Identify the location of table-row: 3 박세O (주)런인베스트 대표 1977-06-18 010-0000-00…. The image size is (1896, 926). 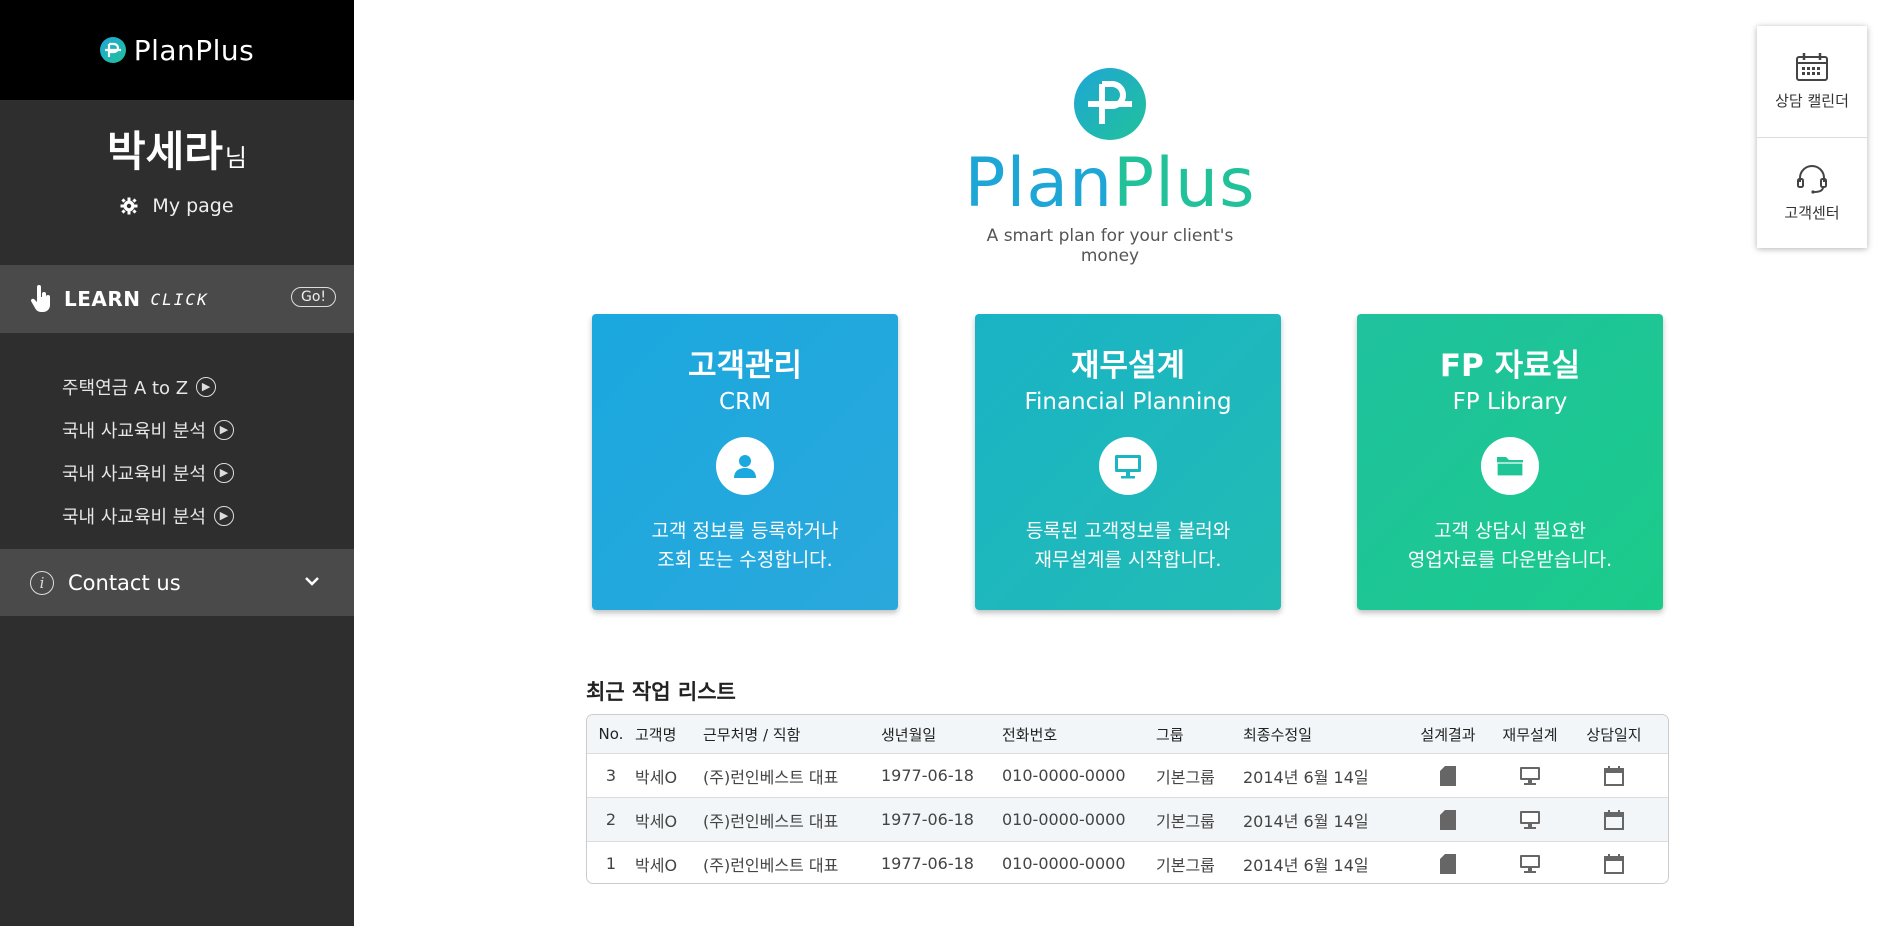
(1127, 775).